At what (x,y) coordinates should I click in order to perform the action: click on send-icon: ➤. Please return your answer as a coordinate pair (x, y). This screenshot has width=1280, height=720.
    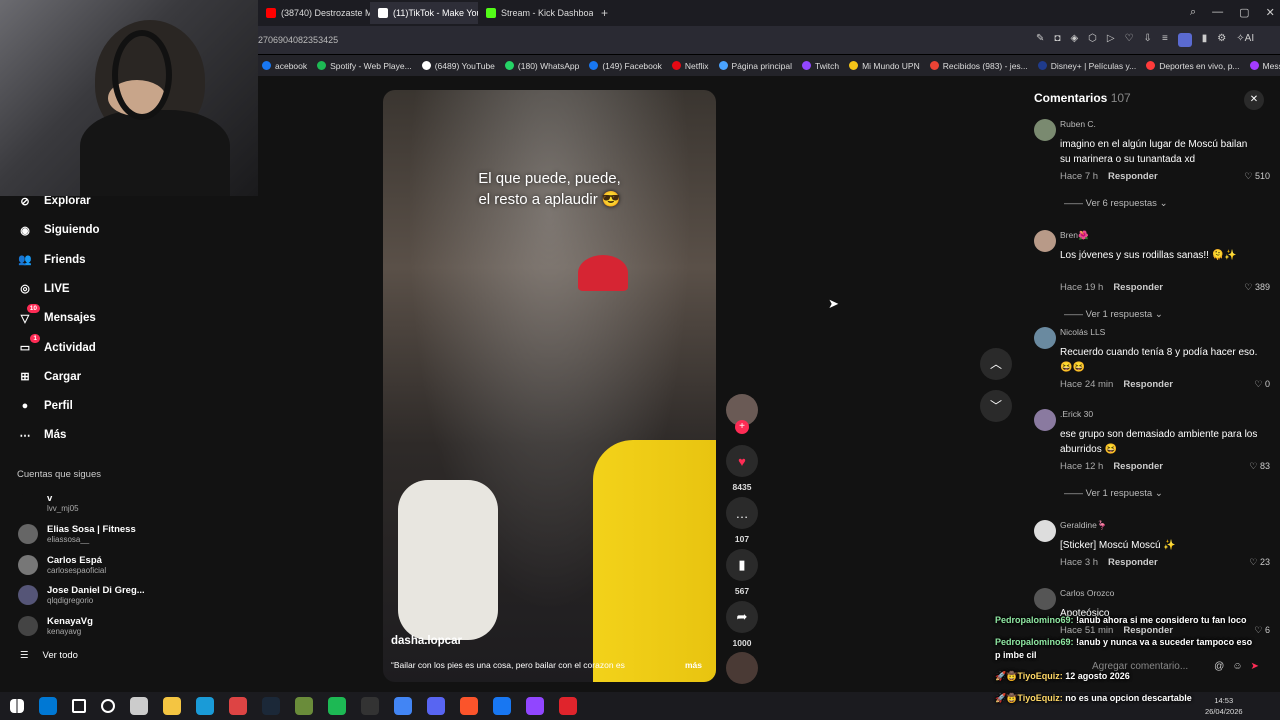
    Looking at the image, I should click on (1255, 666).